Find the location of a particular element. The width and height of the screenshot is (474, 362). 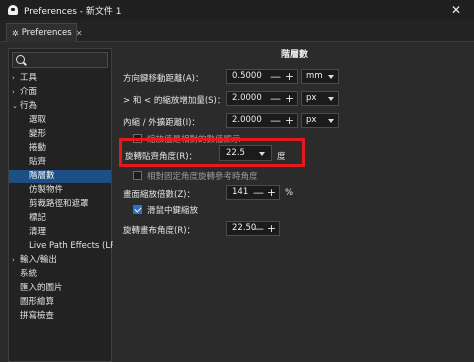

preferences-icon: ✲ is located at coordinates (15, 33).